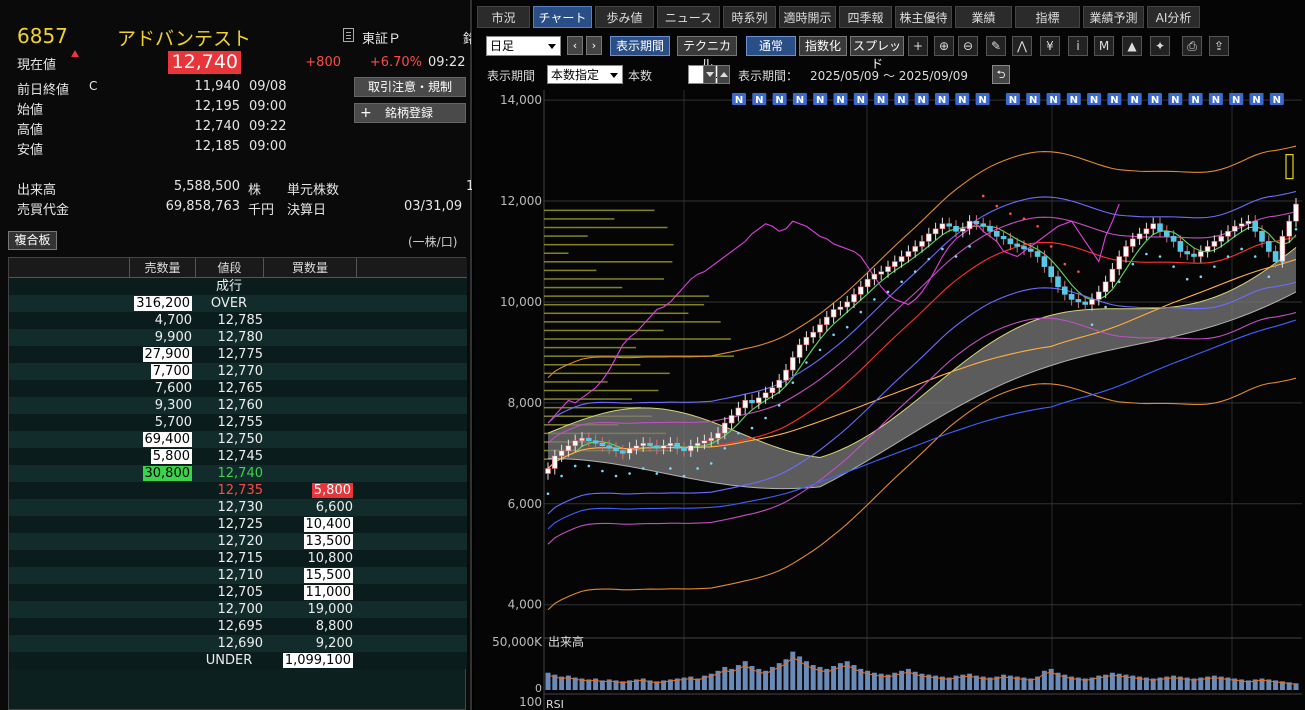 Image resolution: width=1305 pixels, height=710 pixels. What do you see at coordinates (640, 46) in the screenshot?
I see `display-period-button: 表示期間` at bounding box center [640, 46].